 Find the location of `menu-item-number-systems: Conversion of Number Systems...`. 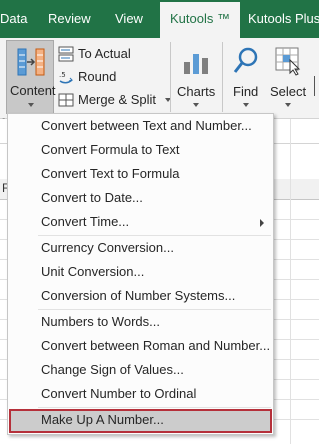

menu-item-number-systems: Conversion of Number Systems... is located at coordinates (140, 297).